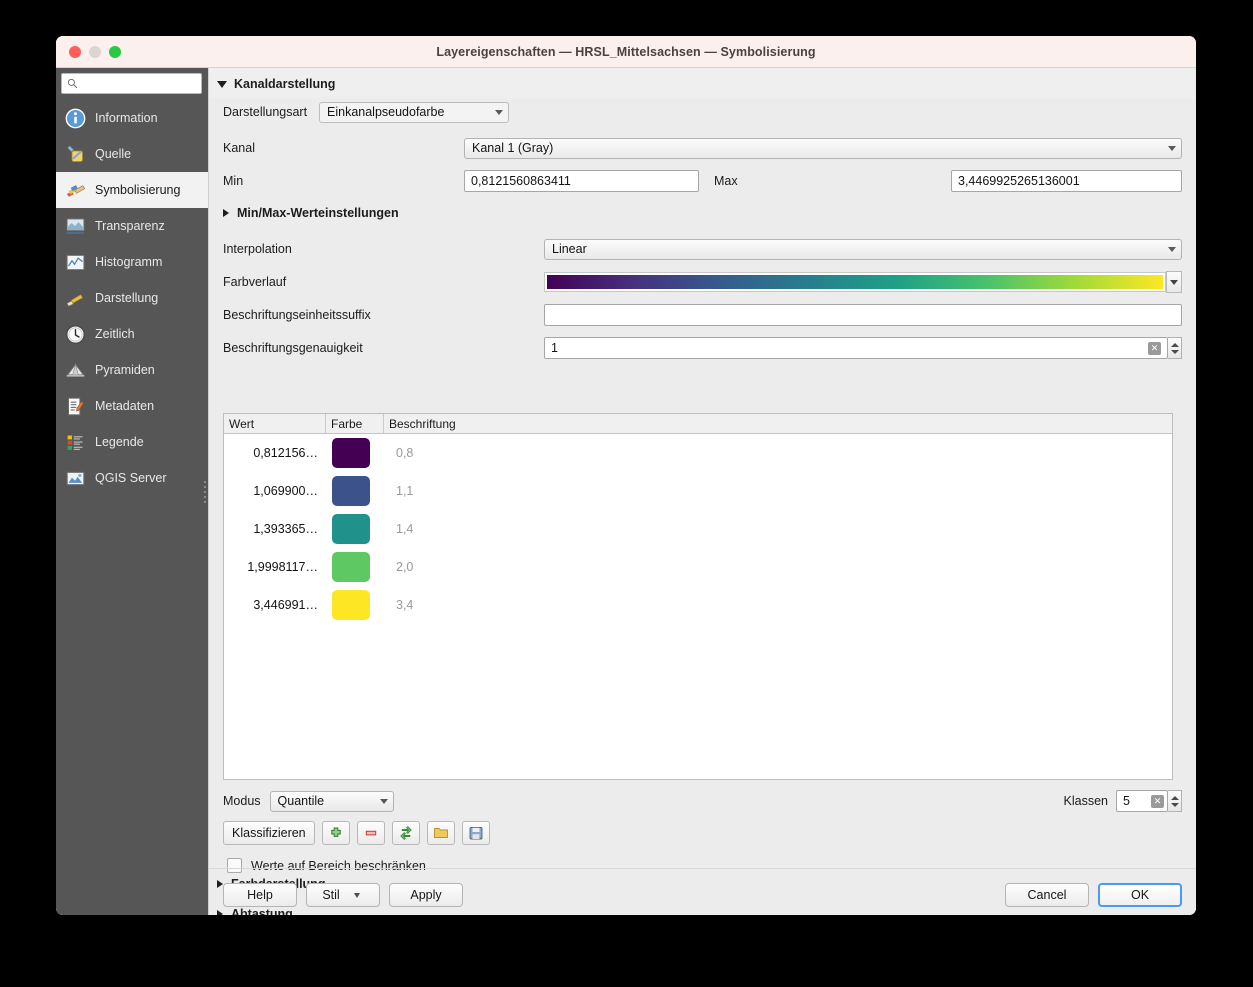 The height and width of the screenshot is (987, 1253). What do you see at coordinates (1142, 801) in the screenshot?
I see `classes-input: 5 ✕` at bounding box center [1142, 801].